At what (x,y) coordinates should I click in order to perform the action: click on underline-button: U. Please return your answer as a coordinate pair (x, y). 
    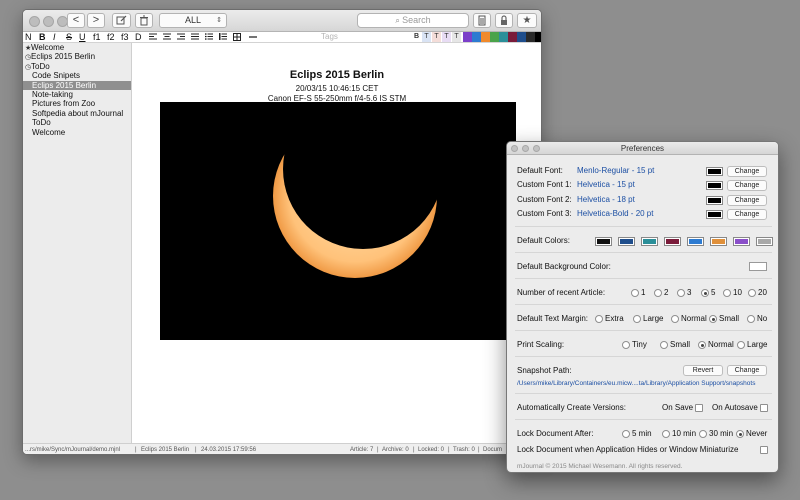
    Looking at the image, I should click on (82, 37).